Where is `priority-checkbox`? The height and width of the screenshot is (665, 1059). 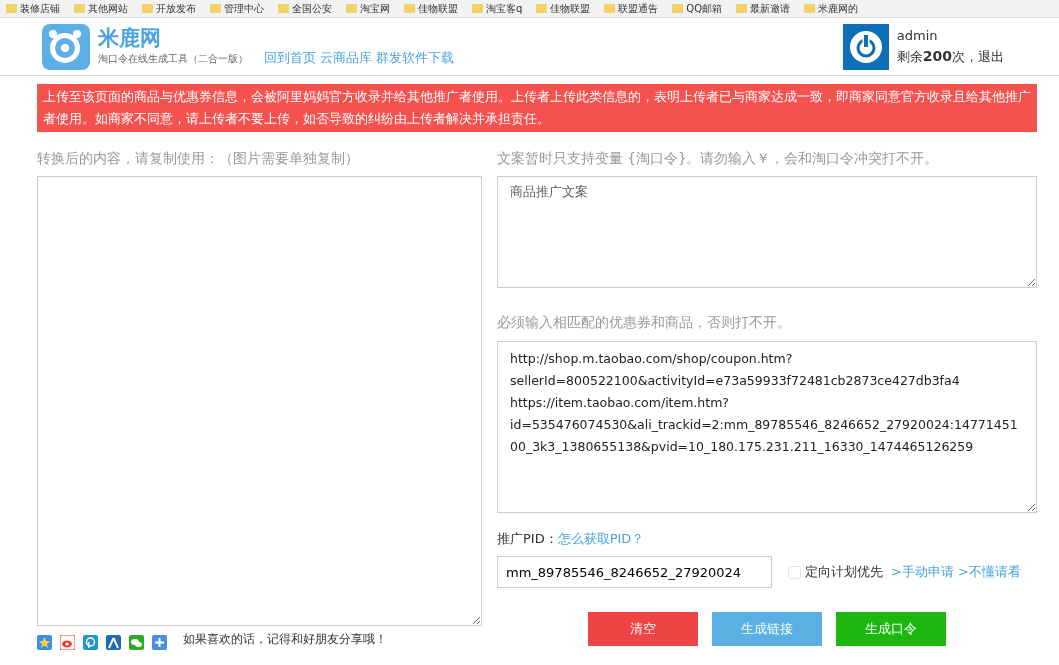
priority-checkbox is located at coordinates (794, 572).